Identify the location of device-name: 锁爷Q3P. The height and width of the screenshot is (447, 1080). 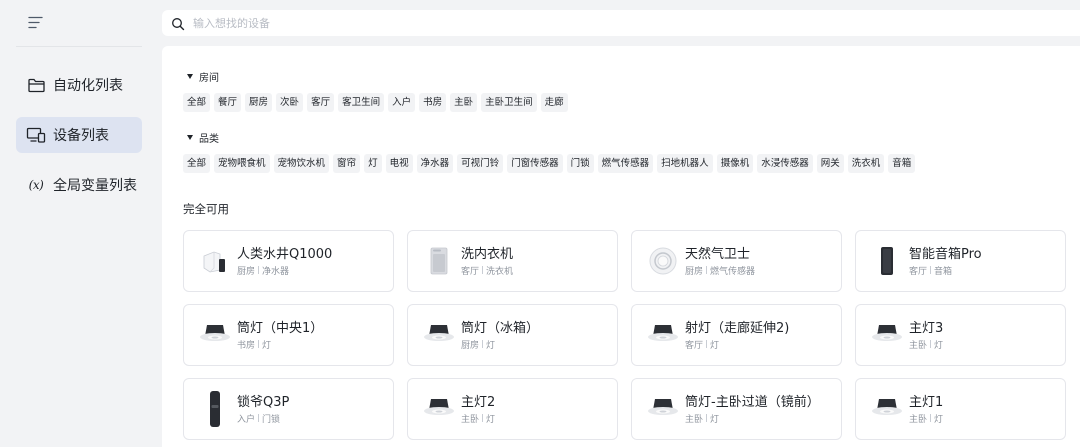
(263, 402).